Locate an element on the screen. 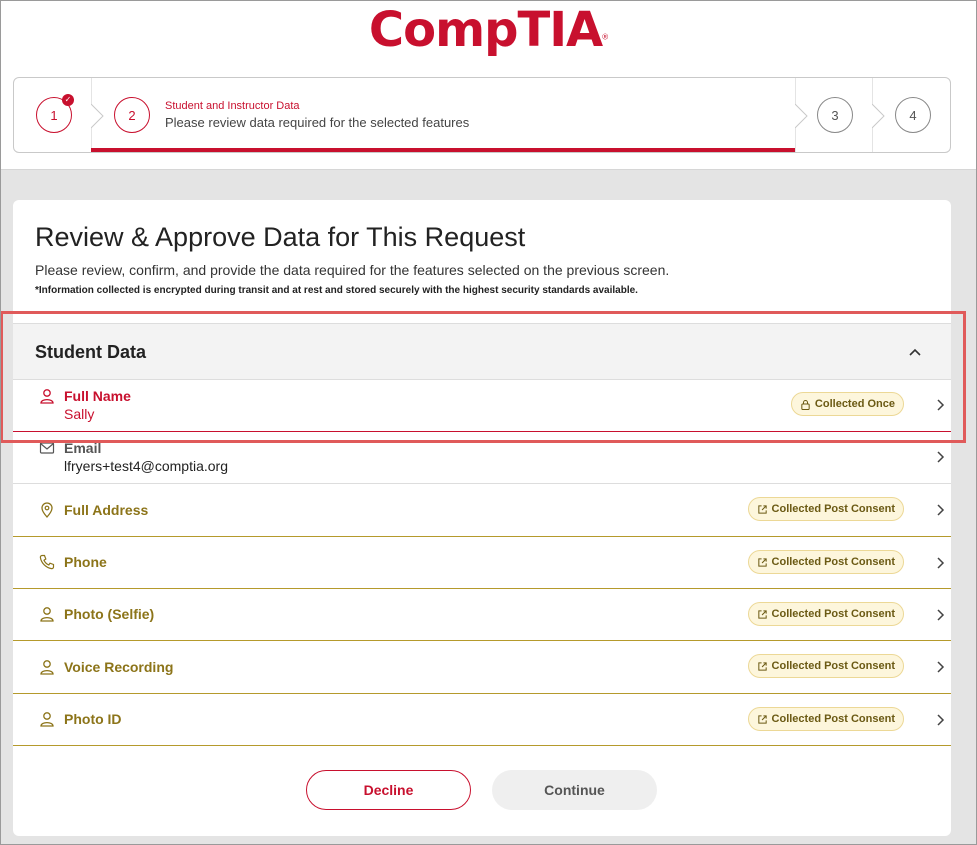 Image resolution: width=977 pixels, height=845 pixels. row-label: Photo (Selfie) is located at coordinates (109, 614).